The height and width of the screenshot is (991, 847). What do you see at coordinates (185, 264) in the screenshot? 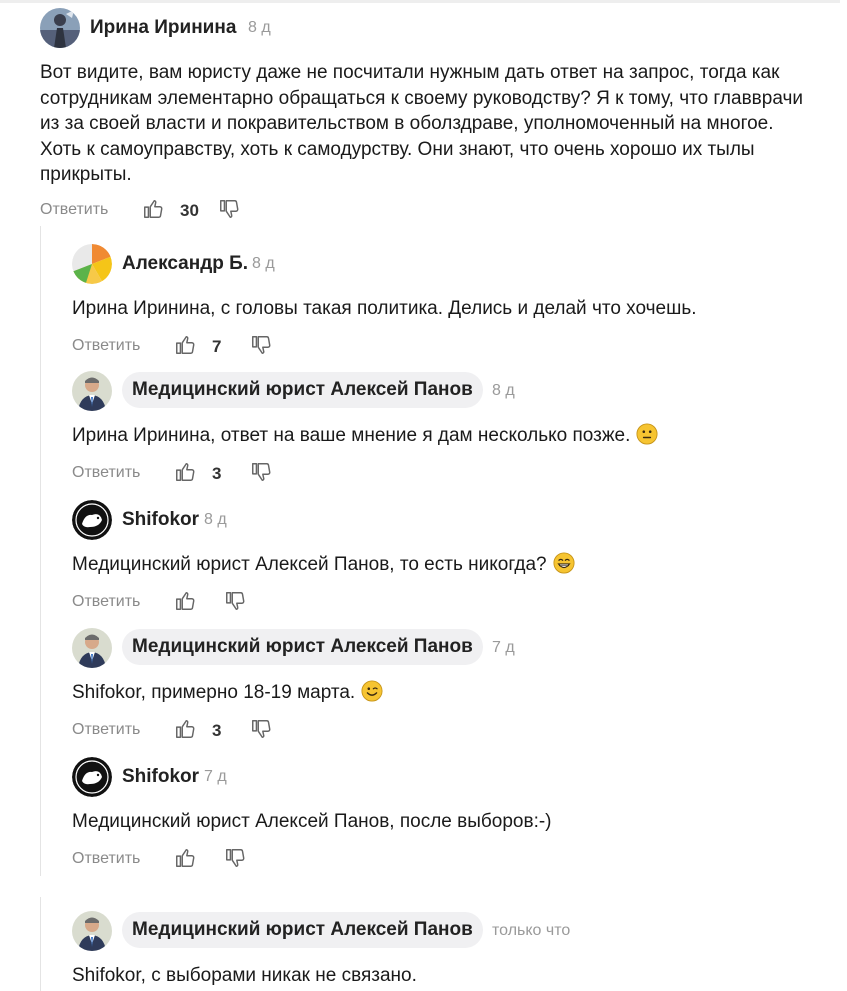
I see `author-name: Александр Б.` at bounding box center [185, 264].